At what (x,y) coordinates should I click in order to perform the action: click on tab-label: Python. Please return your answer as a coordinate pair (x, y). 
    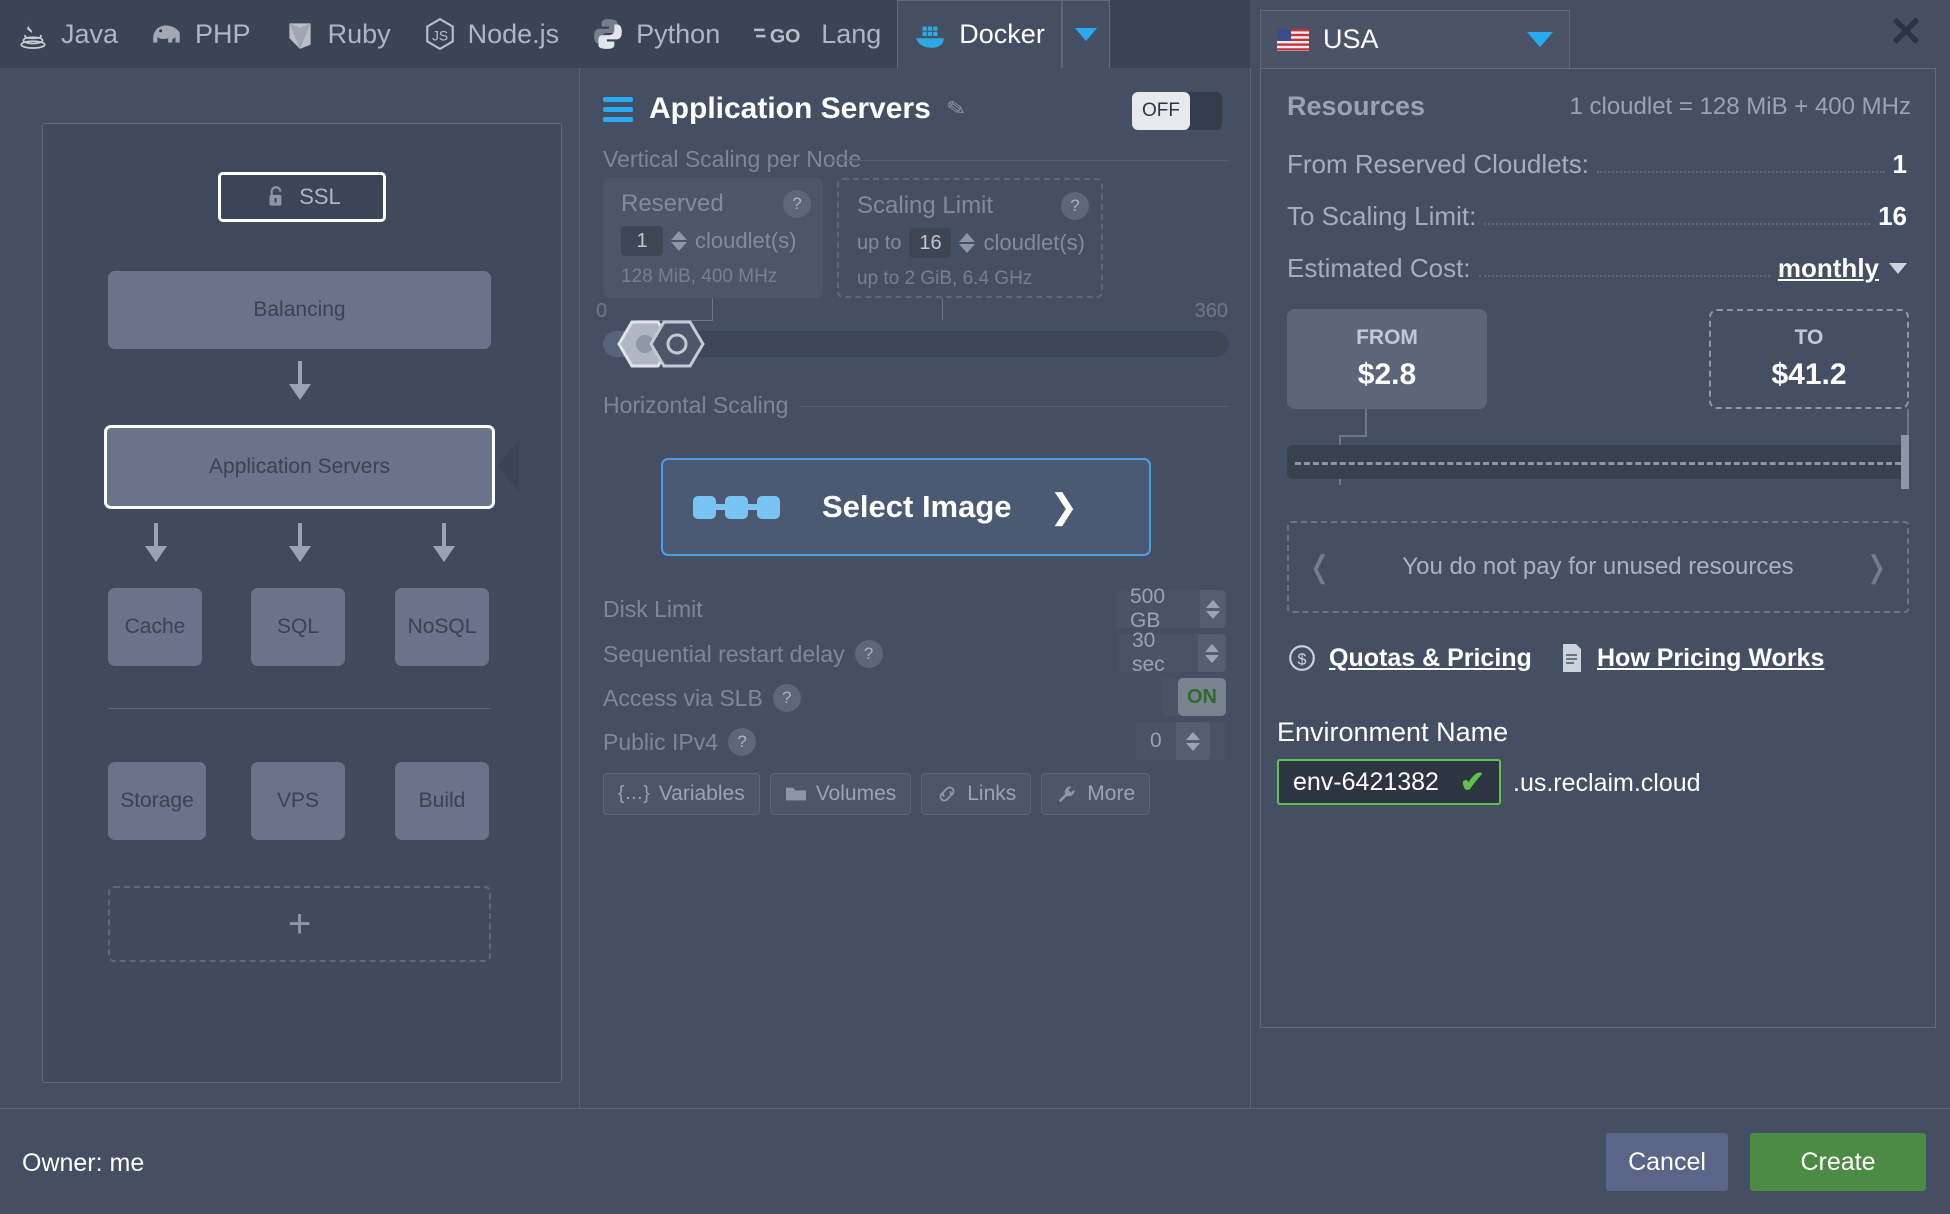
    Looking at the image, I should click on (678, 33).